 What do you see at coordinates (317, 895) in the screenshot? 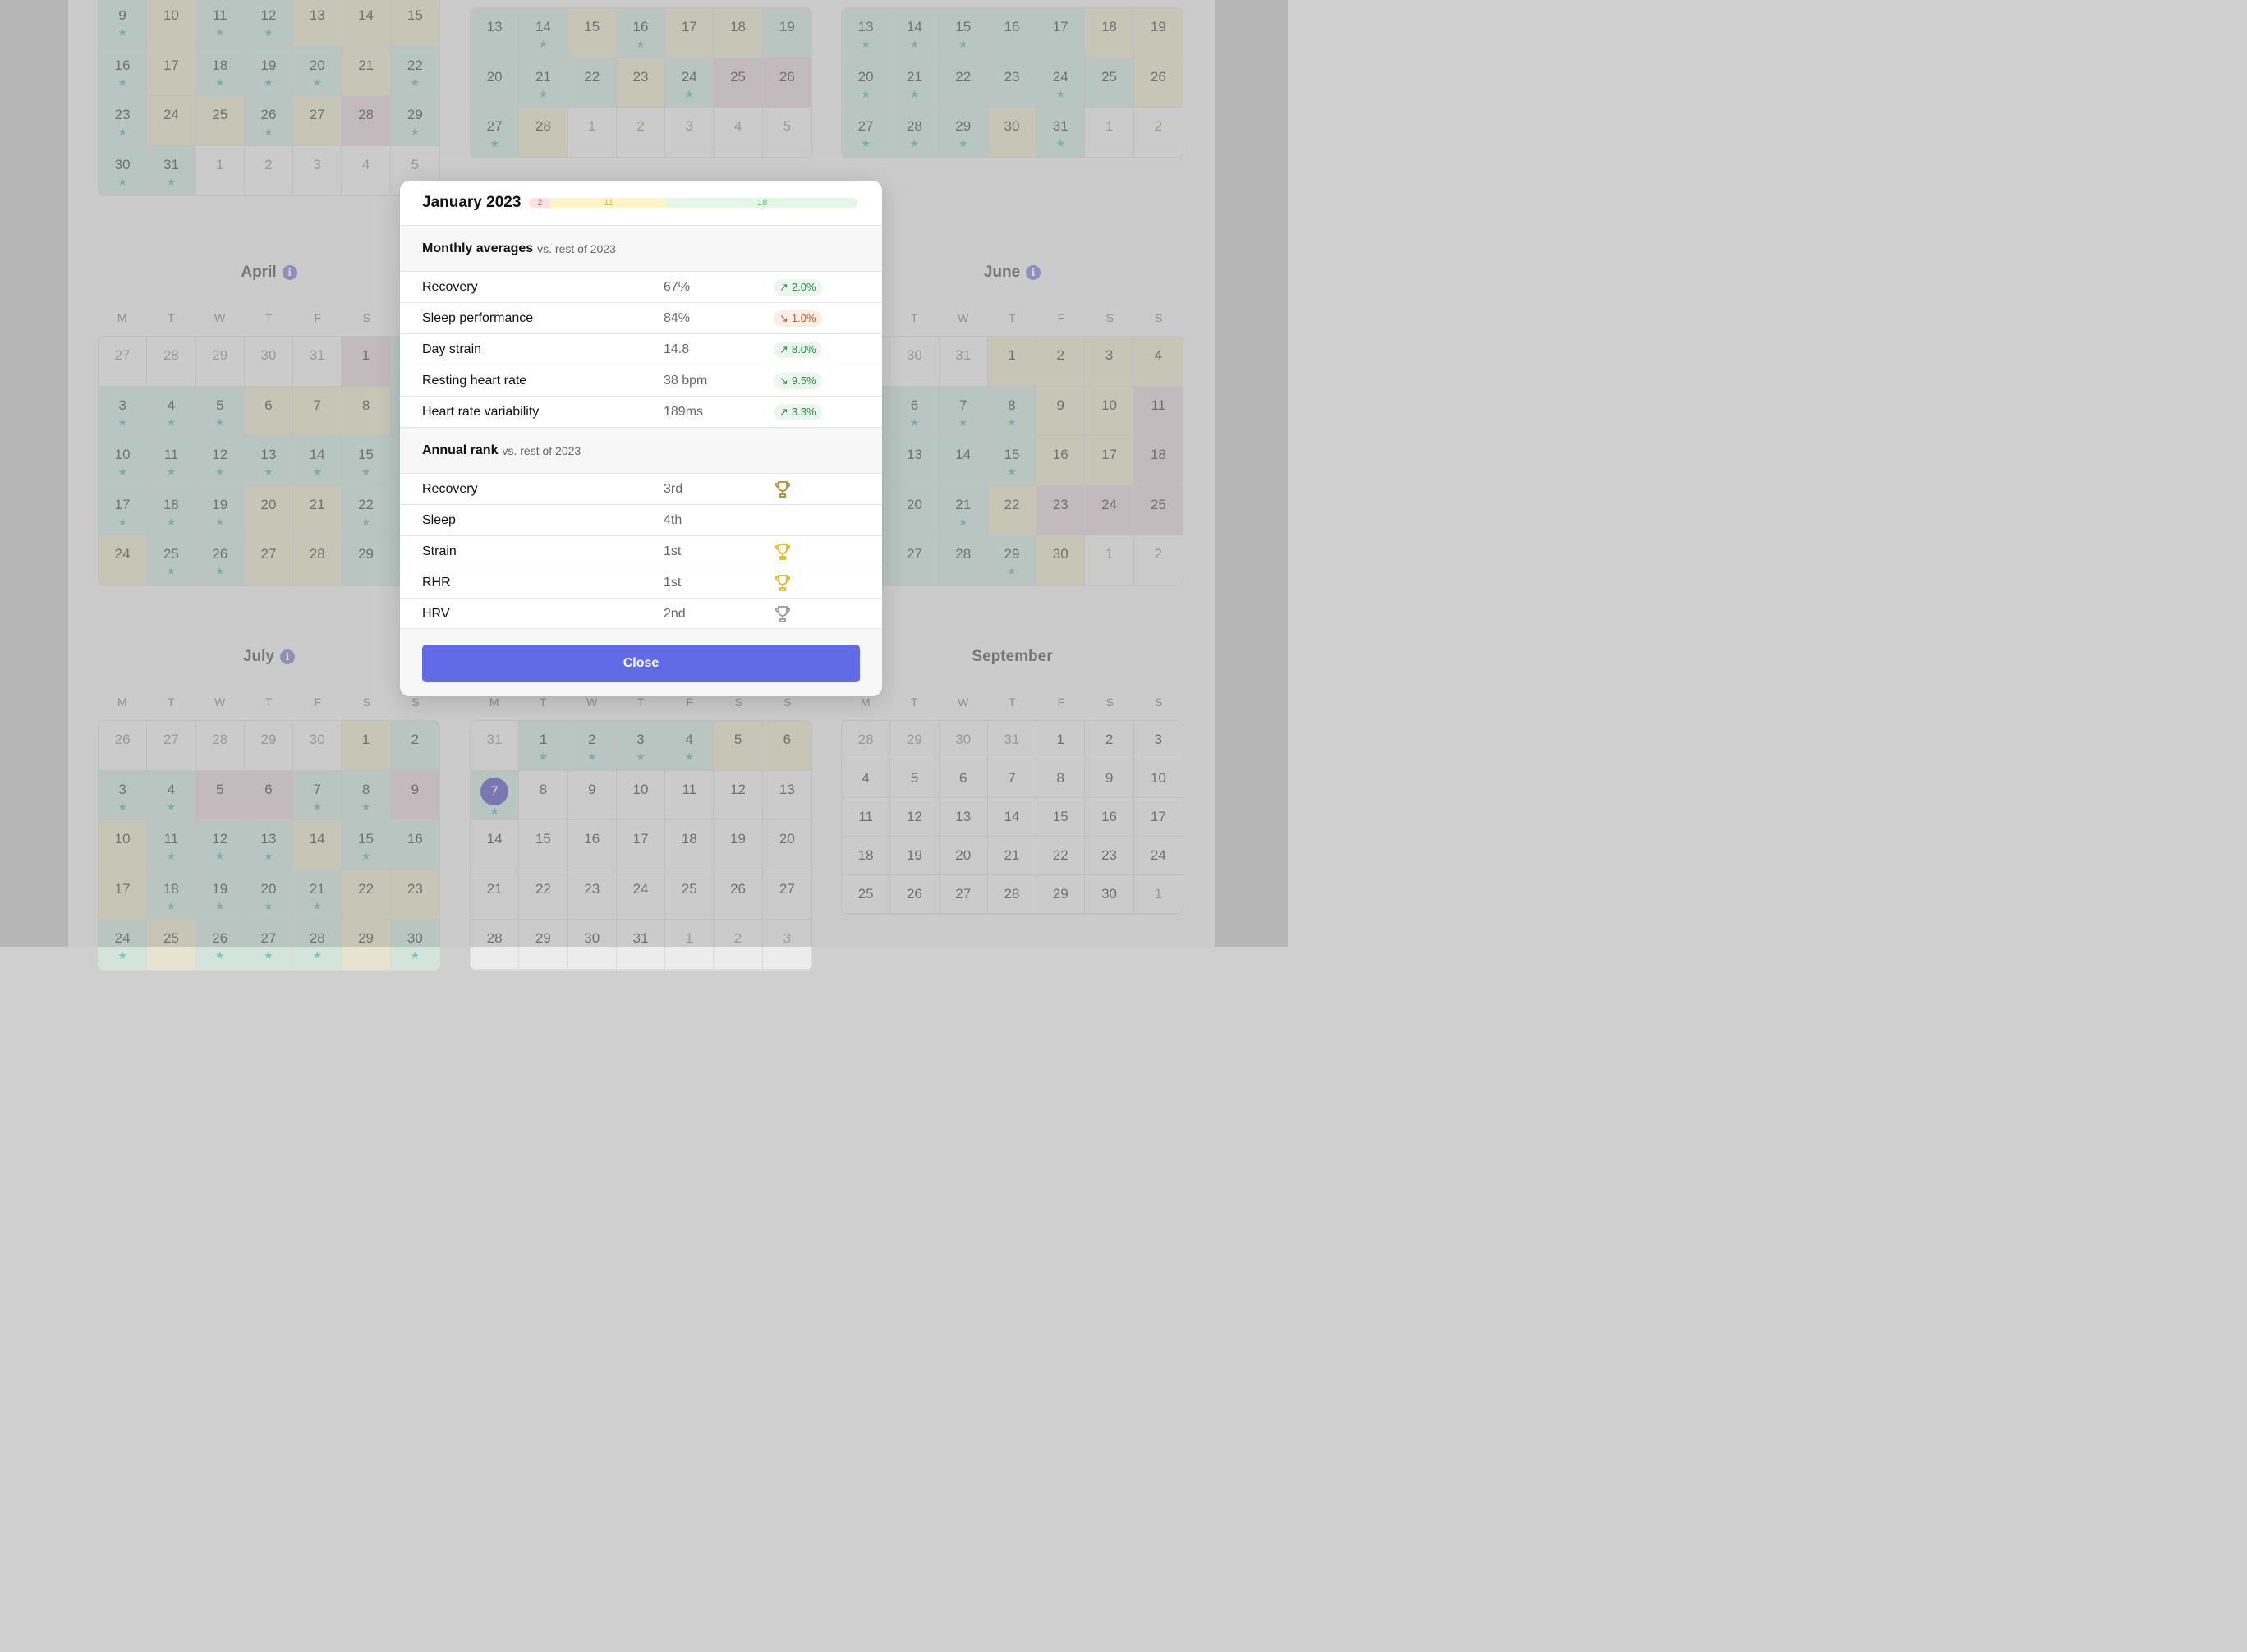
I see `day-cell: 21 ★` at bounding box center [317, 895].